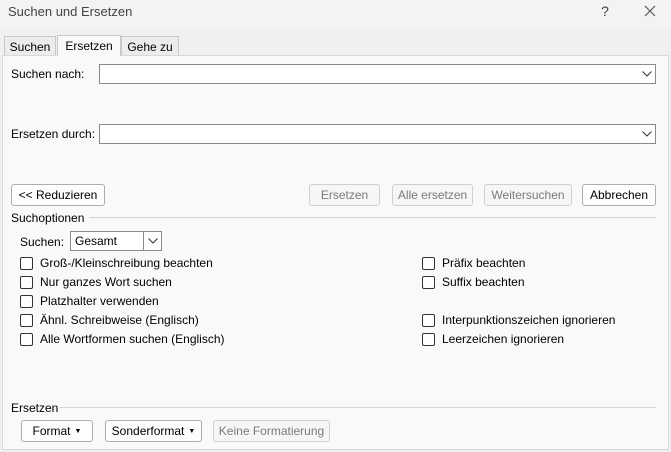 This screenshot has width=671, height=452. What do you see at coordinates (503, 339) in the screenshot?
I see `checkbox-label: Leerzeichen ignorieren` at bounding box center [503, 339].